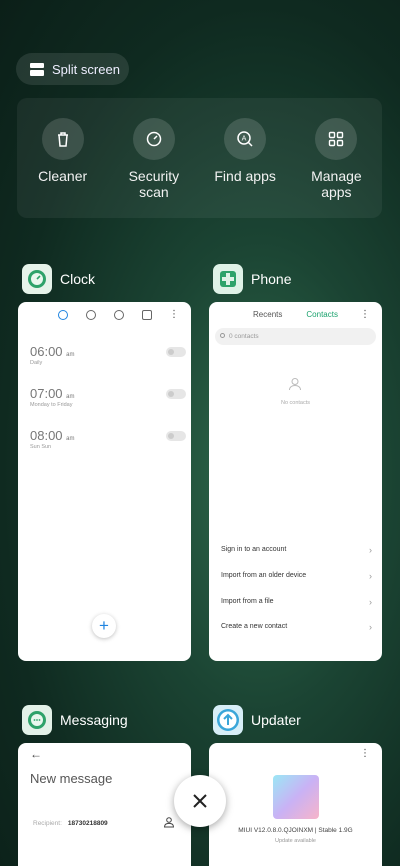 The height and width of the screenshot is (866, 400). Describe the element at coordinates (71, 778) in the screenshot. I see `new-message-title: New message` at that location.